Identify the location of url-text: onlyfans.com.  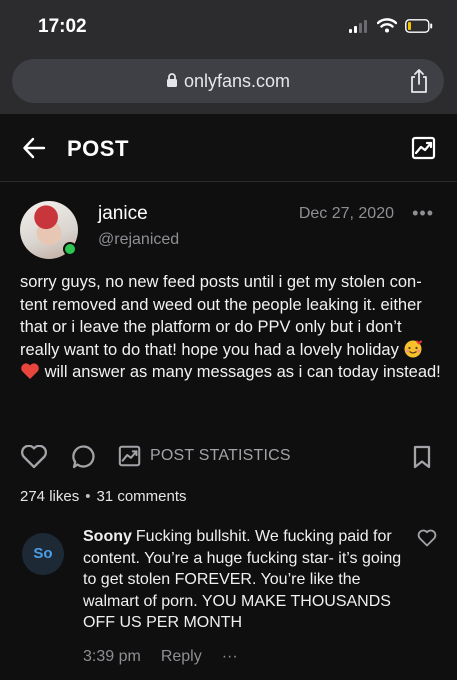
(237, 81).